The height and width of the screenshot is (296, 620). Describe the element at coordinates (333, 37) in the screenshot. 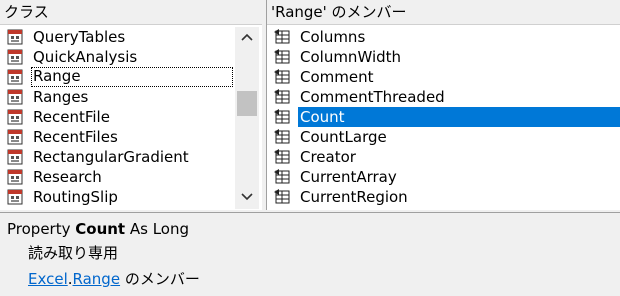

I see `member-item-label: Columns` at that location.